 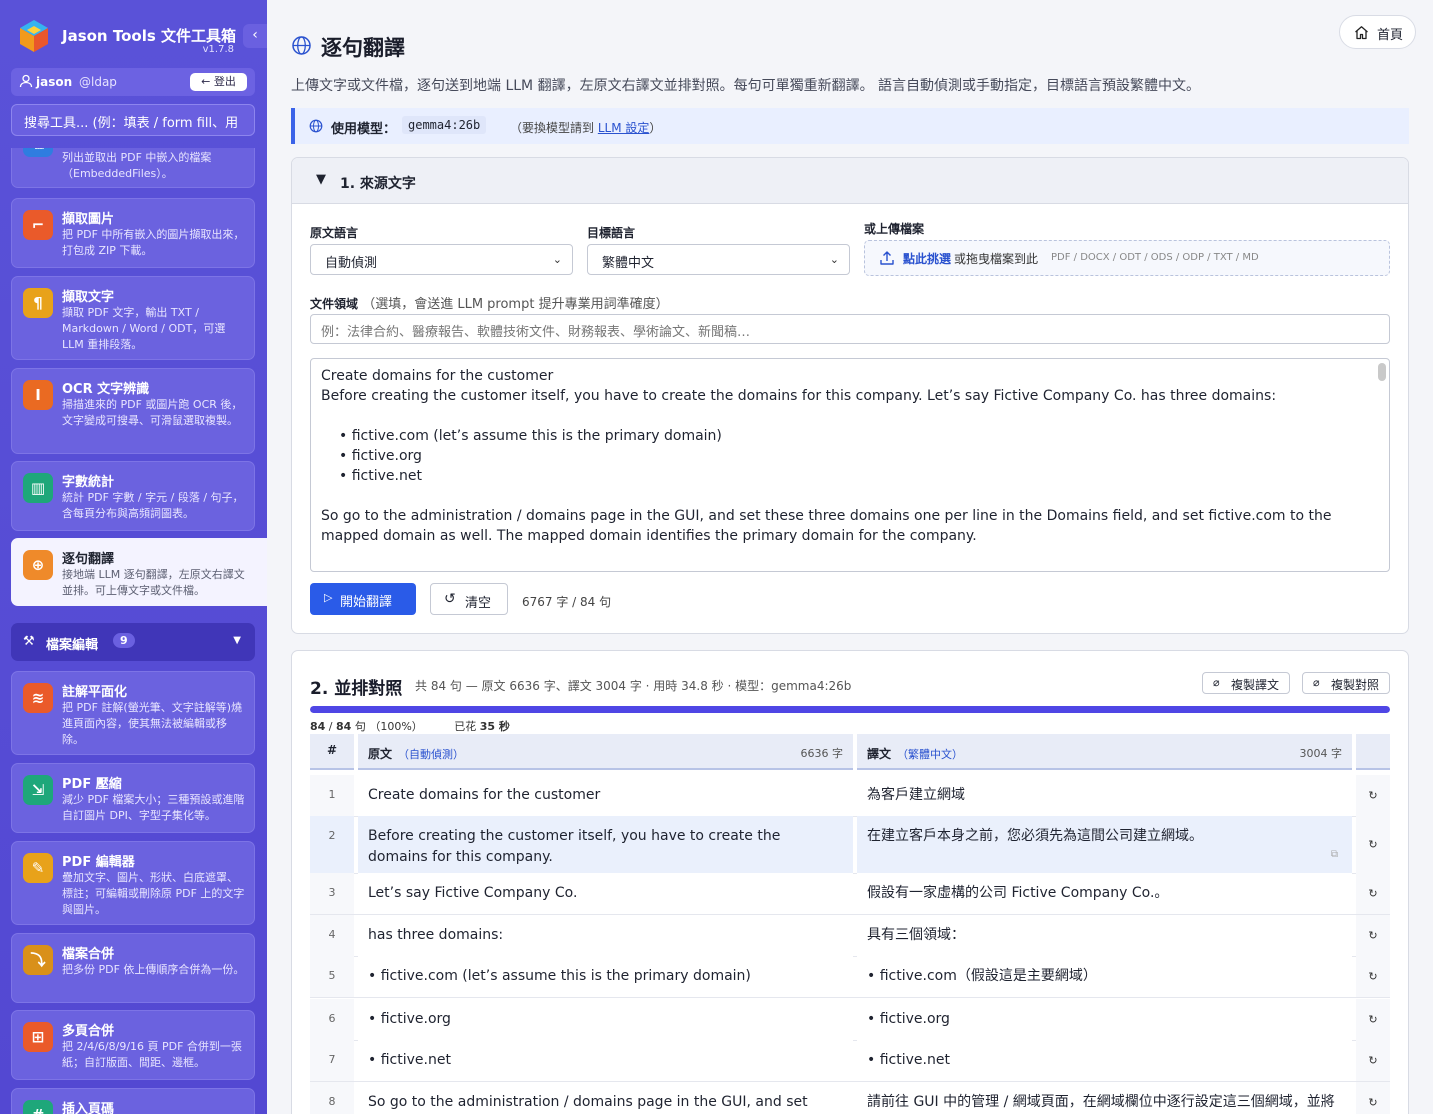 I want to click on textarea-scrollbar, so click(x=1382, y=372).